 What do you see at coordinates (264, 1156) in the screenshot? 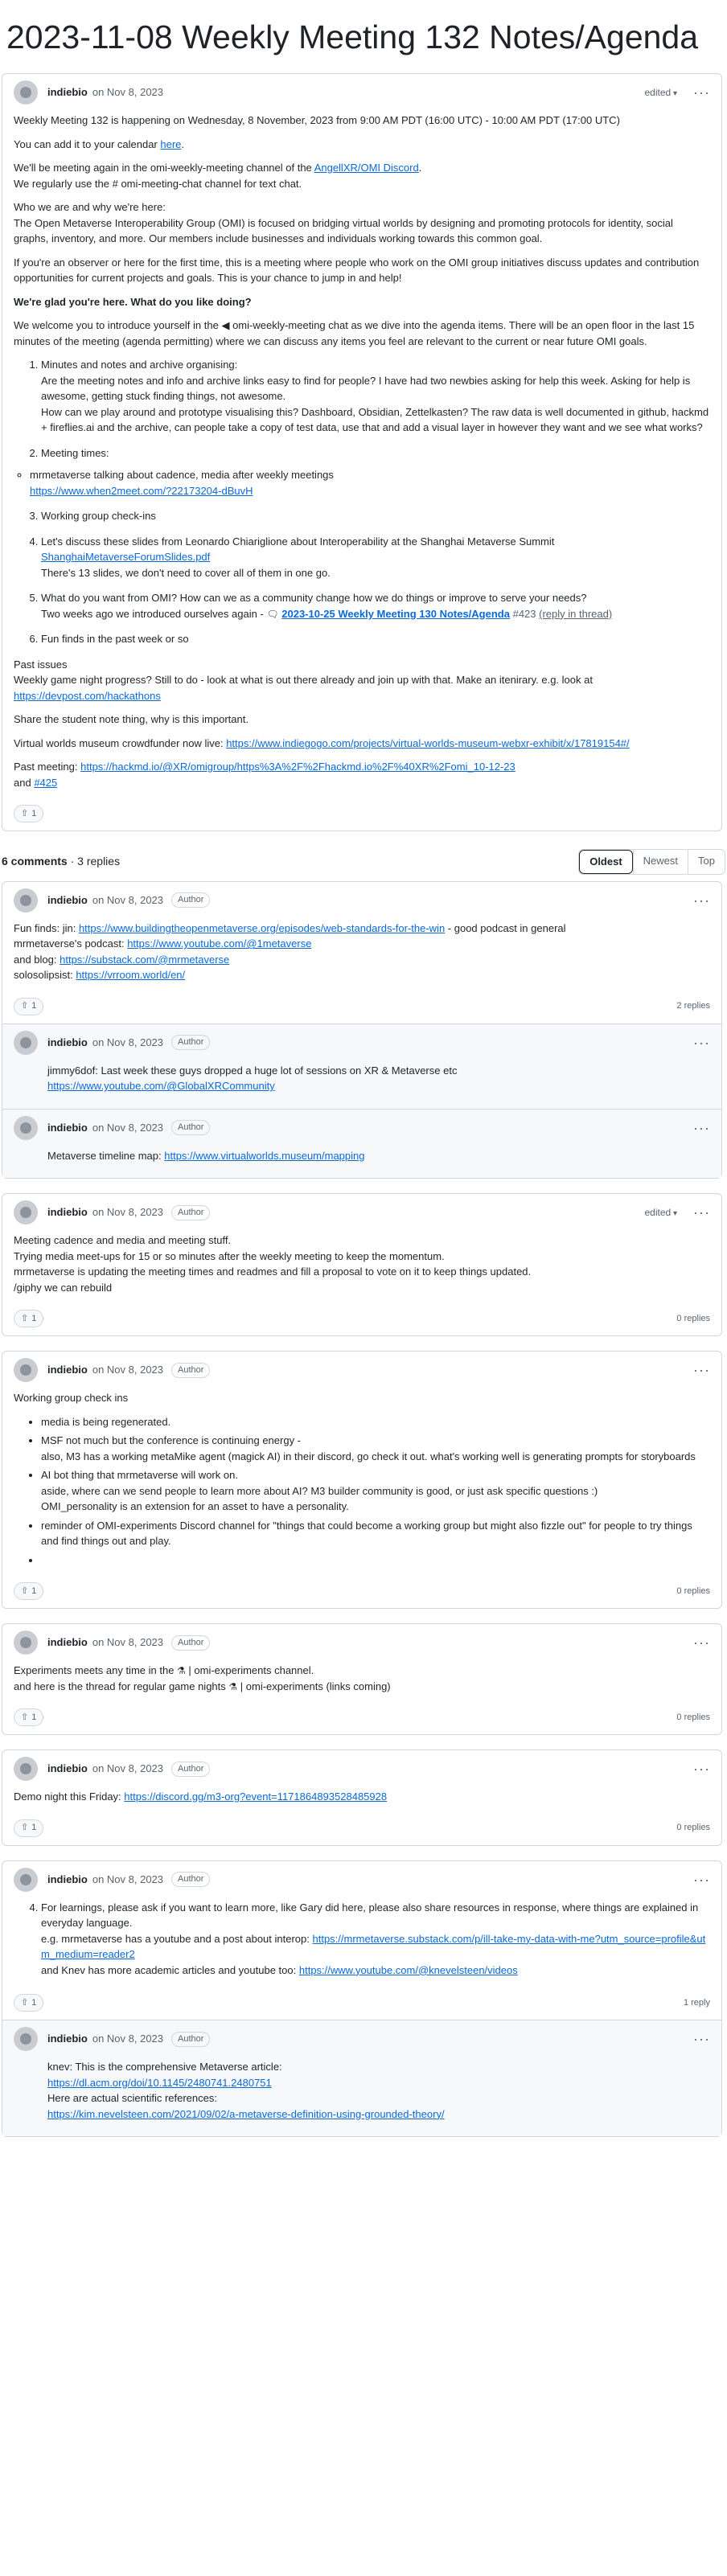
I see `timeline-map-link: https://www.virtualworlds.museum/mapping` at bounding box center [264, 1156].